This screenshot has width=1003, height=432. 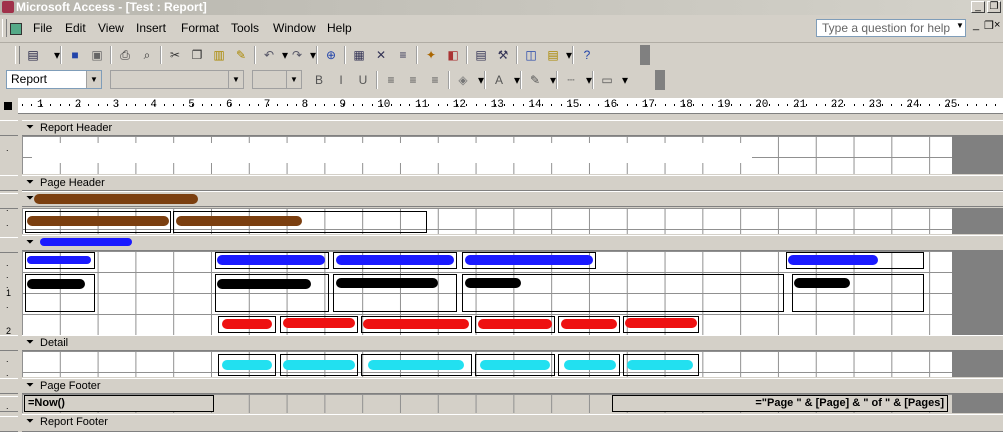 What do you see at coordinates (463, 80) in the screenshot?
I see `fill-color-icon: ◈` at bounding box center [463, 80].